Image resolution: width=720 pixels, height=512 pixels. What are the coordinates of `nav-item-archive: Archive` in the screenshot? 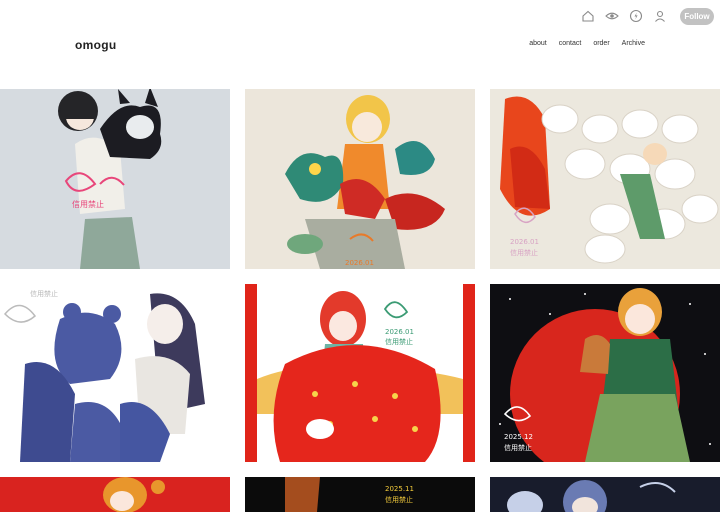 It's located at (633, 43).